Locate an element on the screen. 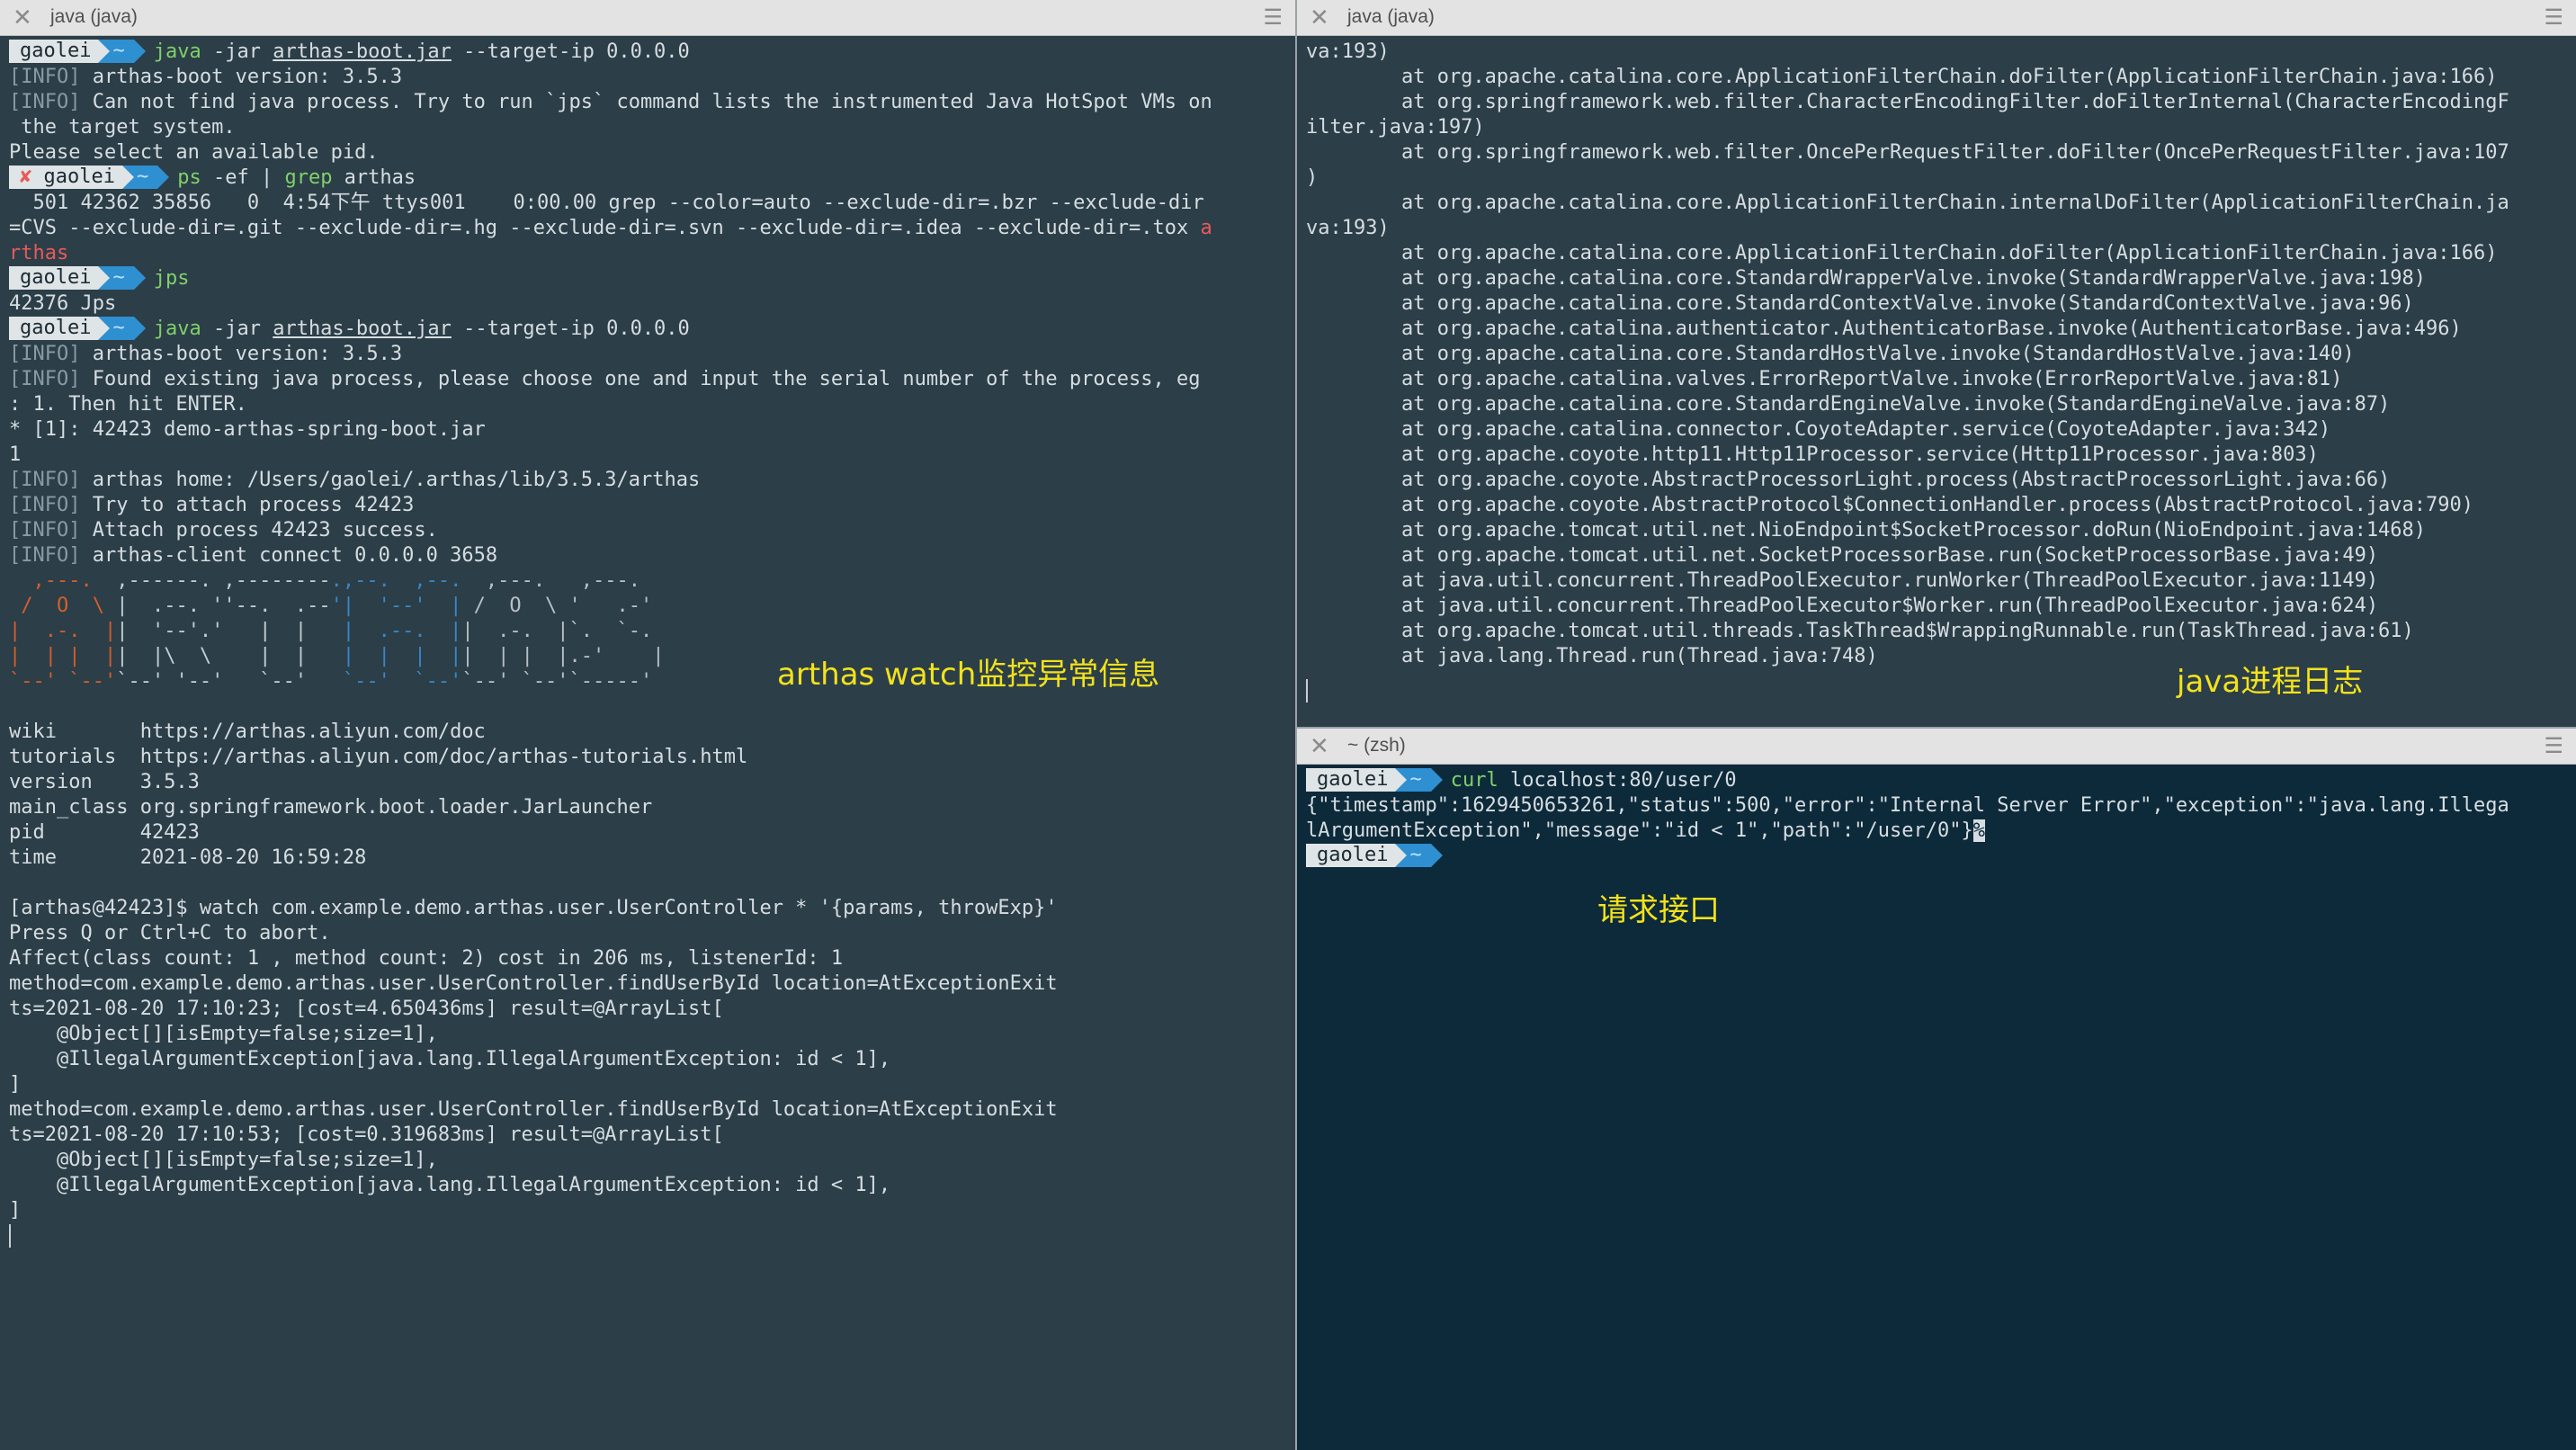 This screenshot has height=1450, width=2576. output-text: Attach process 42423 success. is located at coordinates (259, 530).